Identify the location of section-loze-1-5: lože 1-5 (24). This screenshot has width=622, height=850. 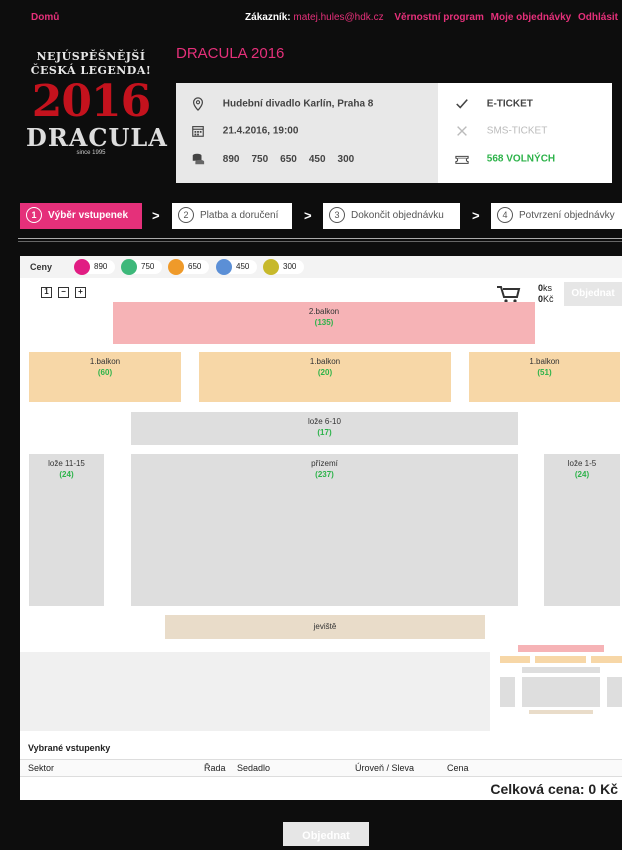
(582, 530).